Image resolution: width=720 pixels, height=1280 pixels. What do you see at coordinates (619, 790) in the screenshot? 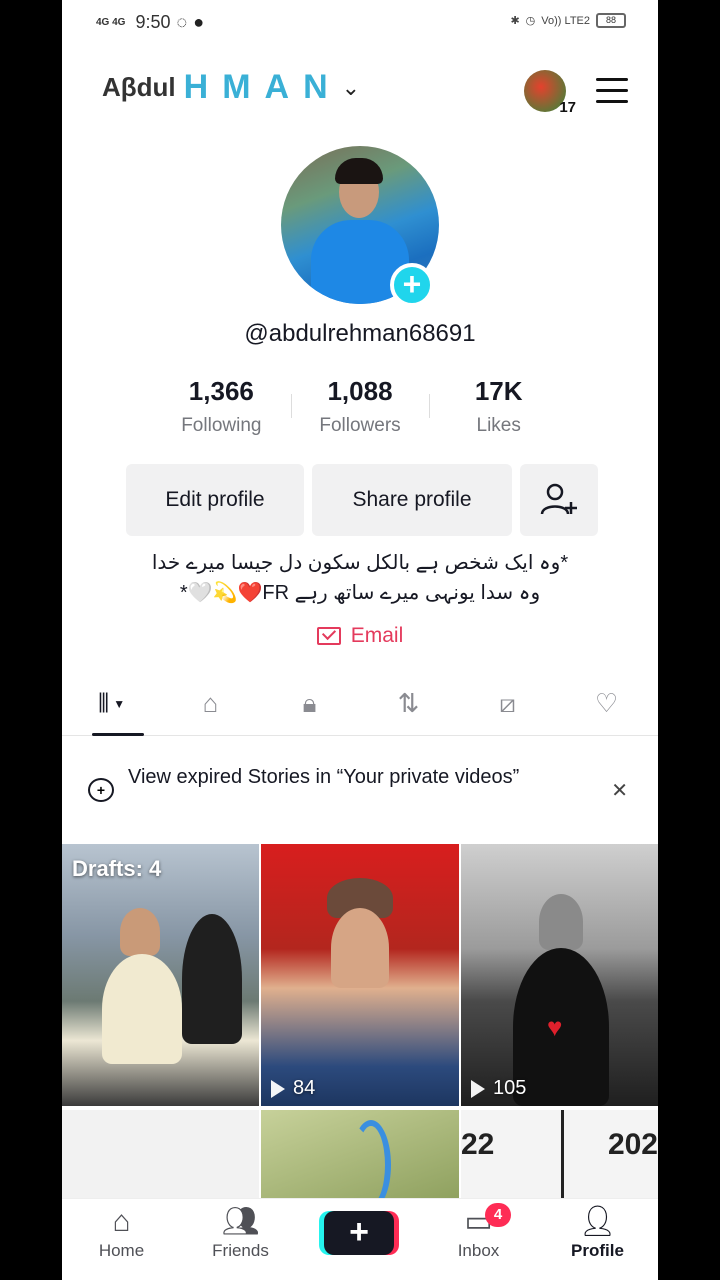
I see `close-icon: ✕` at bounding box center [619, 790].